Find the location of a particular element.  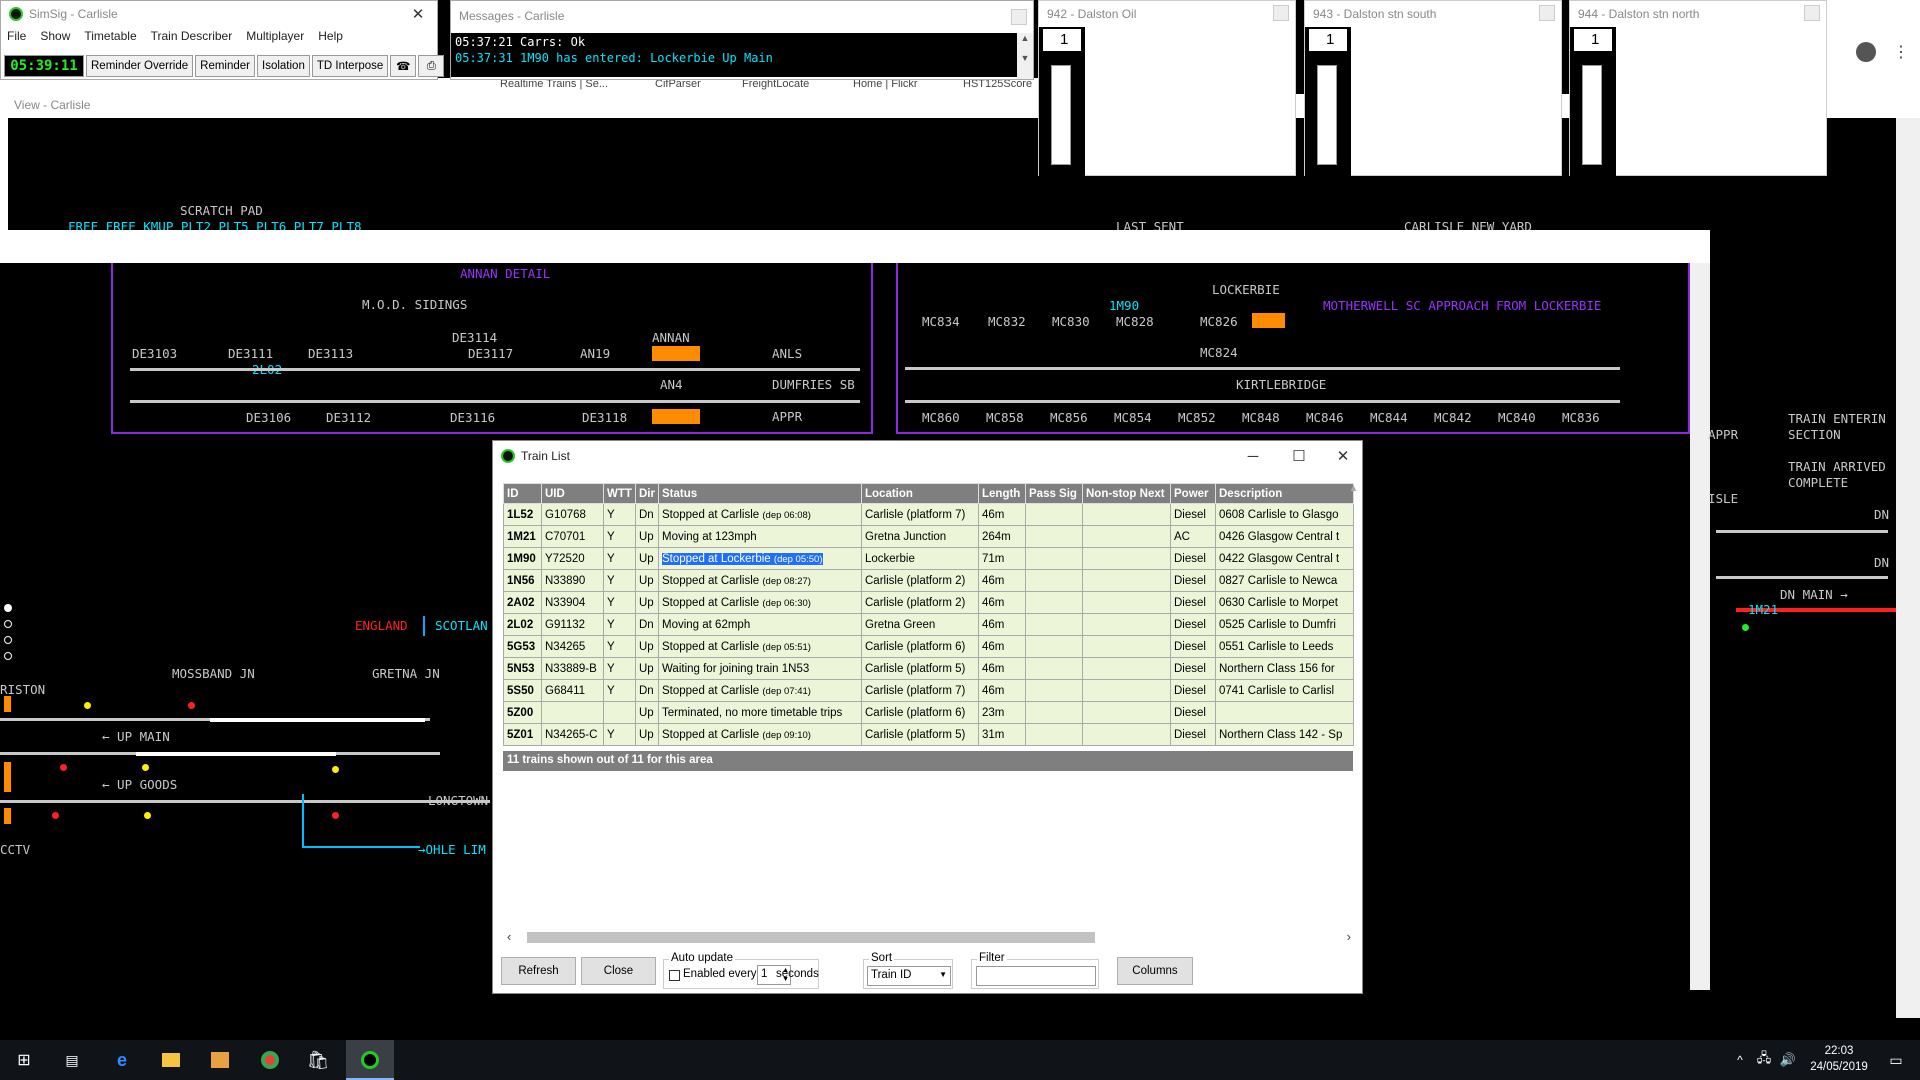

column-header: Description is located at coordinates (1284, 493).